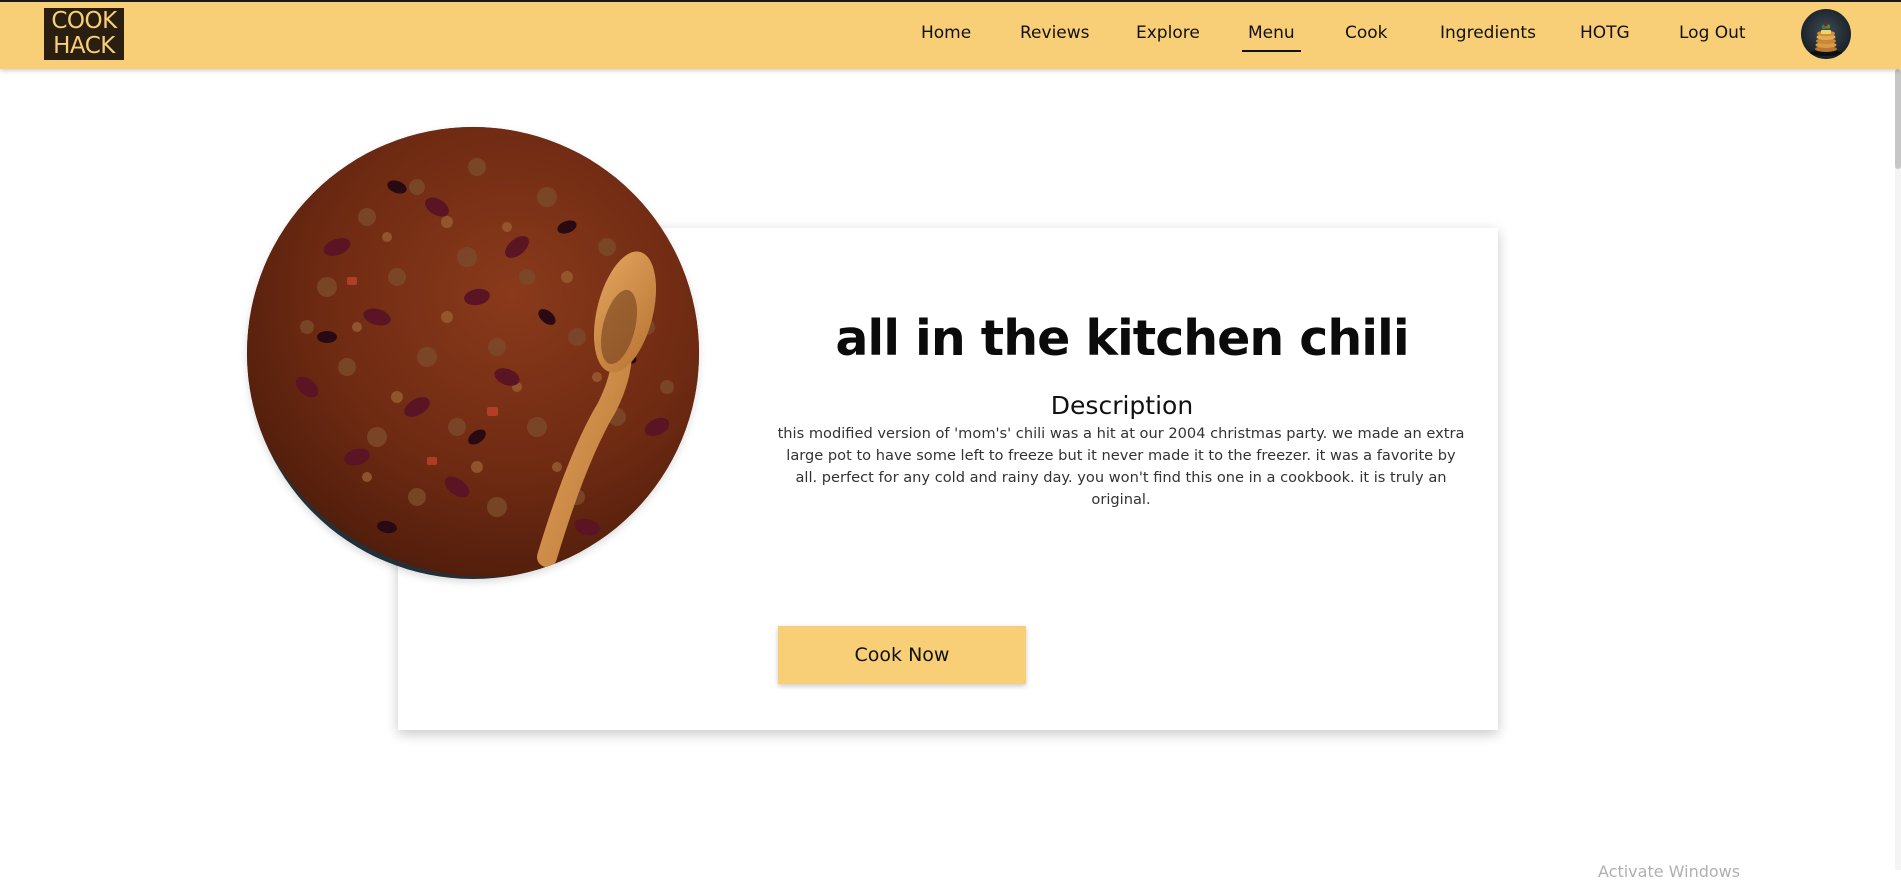 This screenshot has height=881, width=1901. Describe the element at coordinates (1122, 338) in the screenshot. I see `recipe-title: all in the kitchen chili` at that location.